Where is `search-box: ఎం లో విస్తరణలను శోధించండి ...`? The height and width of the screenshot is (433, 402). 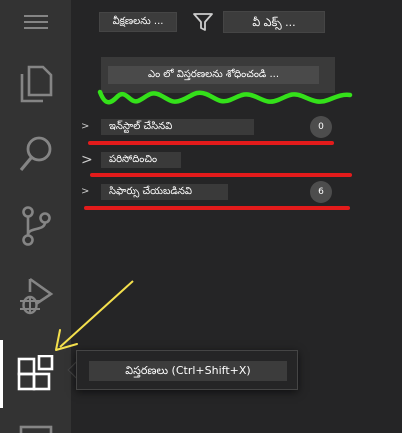 search-box: ఎం లో విస్తరణలను శోధించండి ... is located at coordinates (218, 75).